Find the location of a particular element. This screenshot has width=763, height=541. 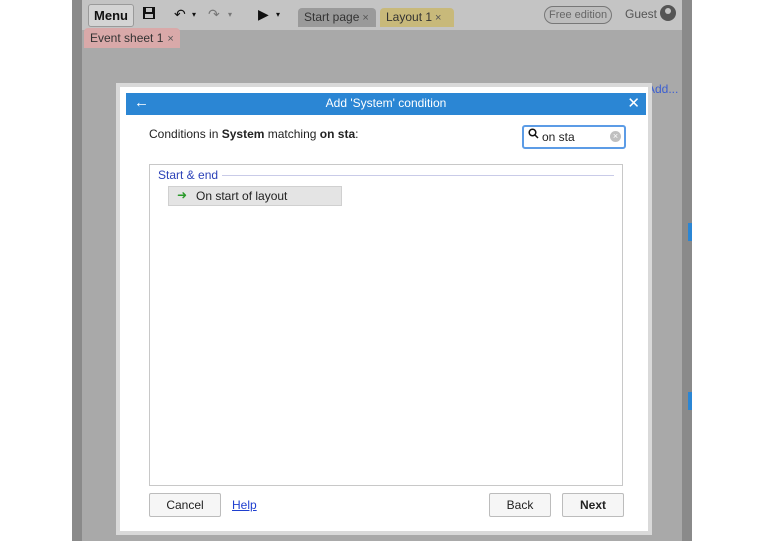

tab-label: Event sheet 1 is located at coordinates (127, 38).